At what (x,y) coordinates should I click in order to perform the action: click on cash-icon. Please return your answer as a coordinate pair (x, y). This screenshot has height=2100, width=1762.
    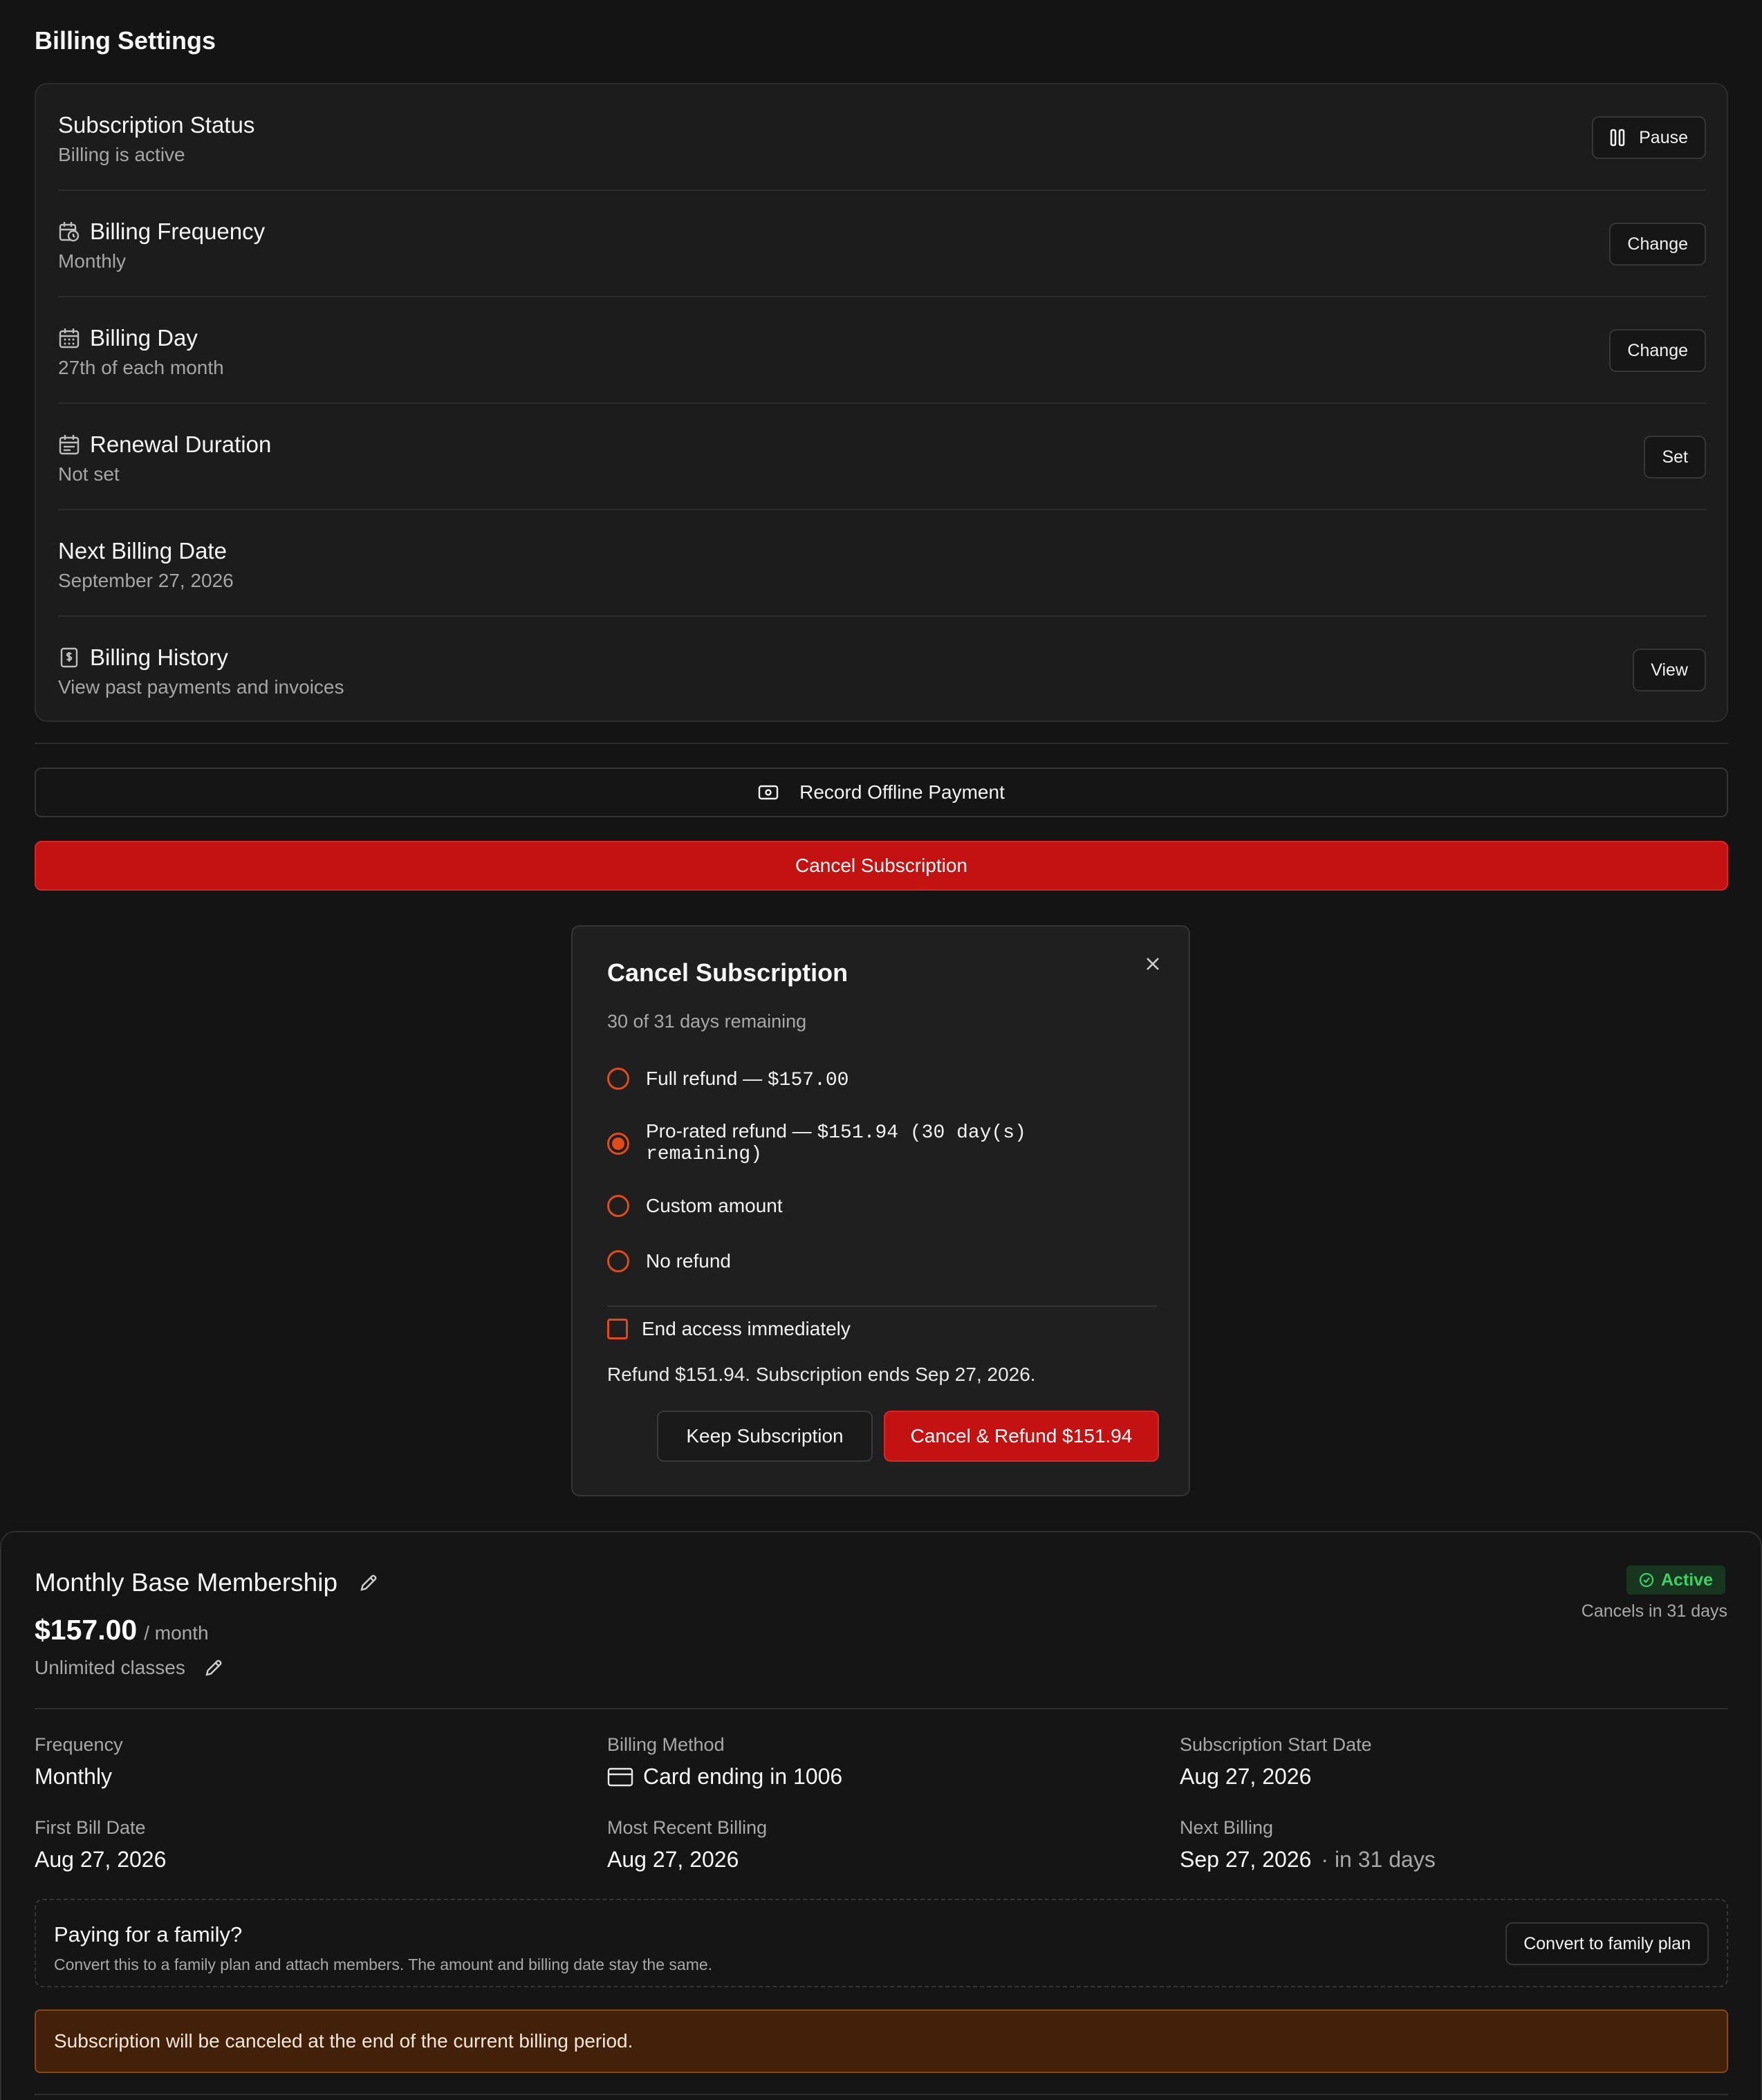
    Looking at the image, I should click on (768, 792).